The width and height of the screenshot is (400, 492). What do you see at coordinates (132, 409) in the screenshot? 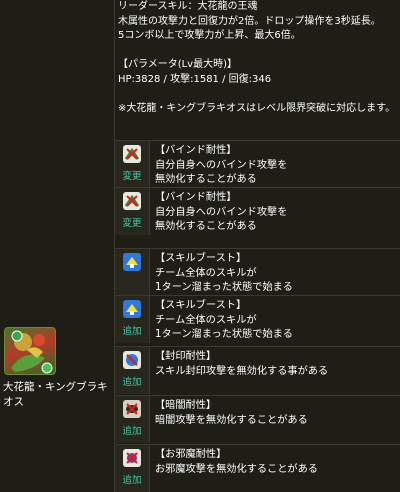
I see `blind-resist-icon` at bounding box center [132, 409].